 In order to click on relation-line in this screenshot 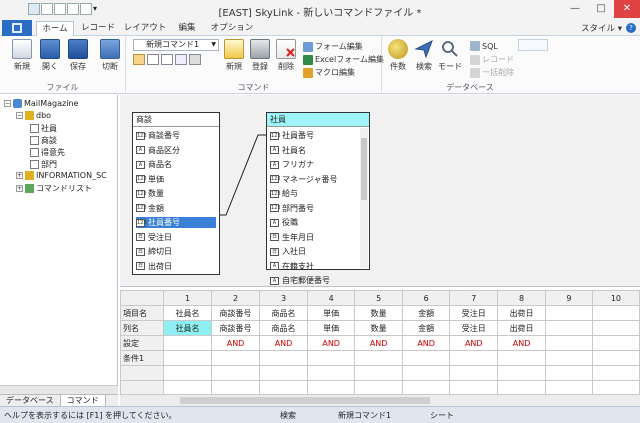, I will do `click(243, 175)`.